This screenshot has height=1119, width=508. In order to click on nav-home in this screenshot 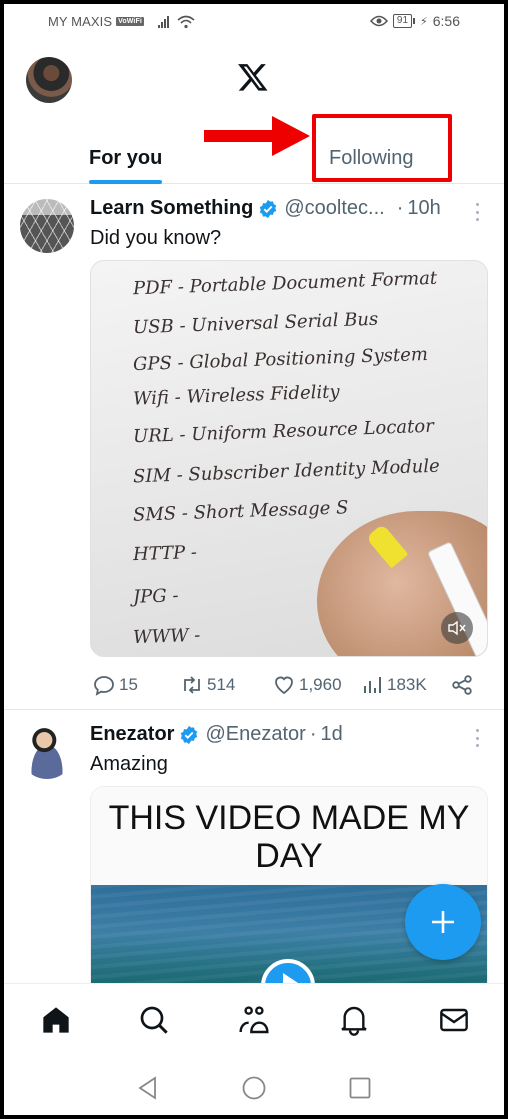, I will do `click(56, 1020)`.